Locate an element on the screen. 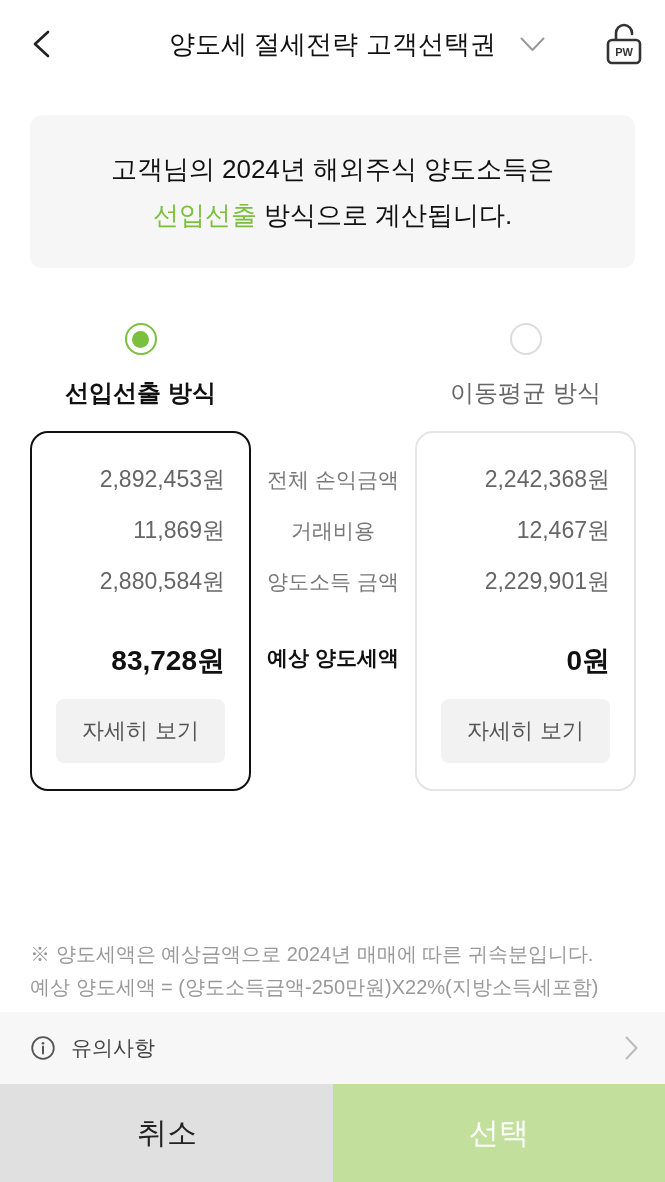 The width and height of the screenshot is (665, 1182). amount-value: 2,880,584원 is located at coordinates (162, 581).